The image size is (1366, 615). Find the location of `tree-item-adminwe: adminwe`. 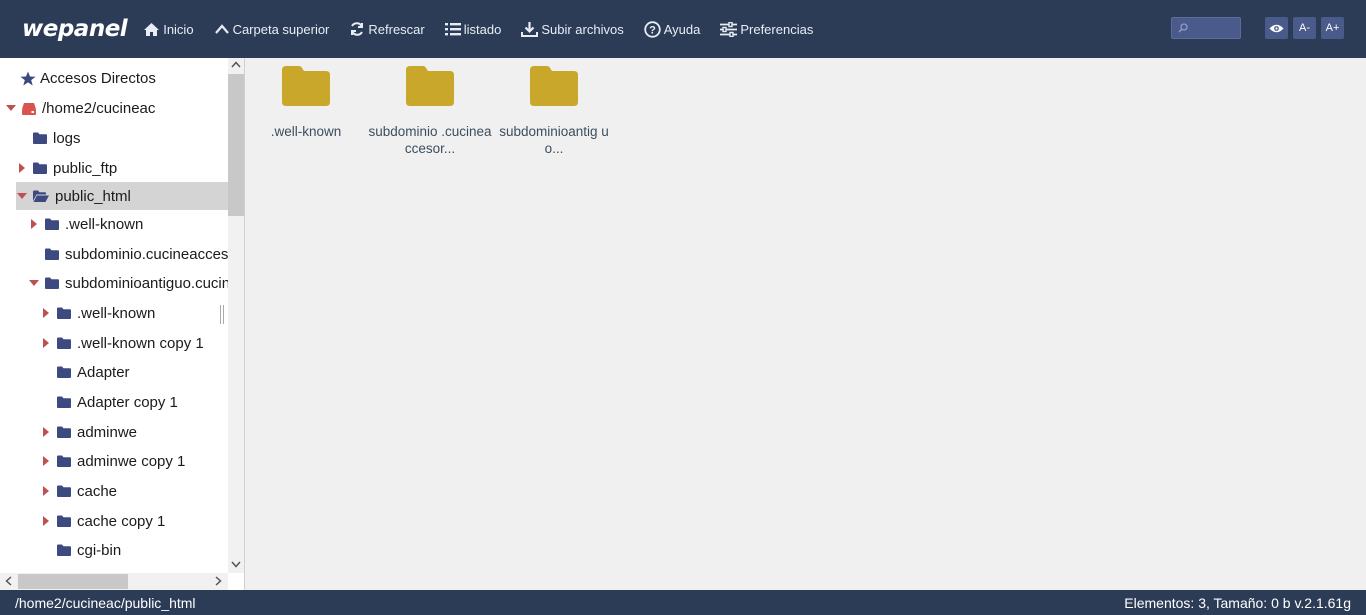

tree-item-adminwe: adminwe is located at coordinates (89, 432).